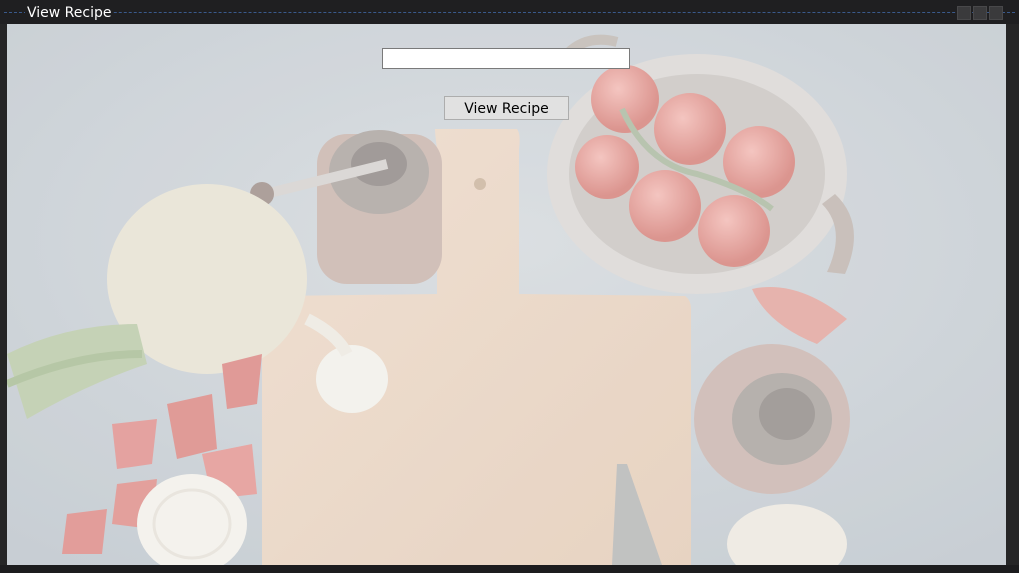 This screenshot has height=573, width=1019. What do you see at coordinates (506, 58) in the screenshot?
I see `recipe-search-input` at bounding box center [506, 58].